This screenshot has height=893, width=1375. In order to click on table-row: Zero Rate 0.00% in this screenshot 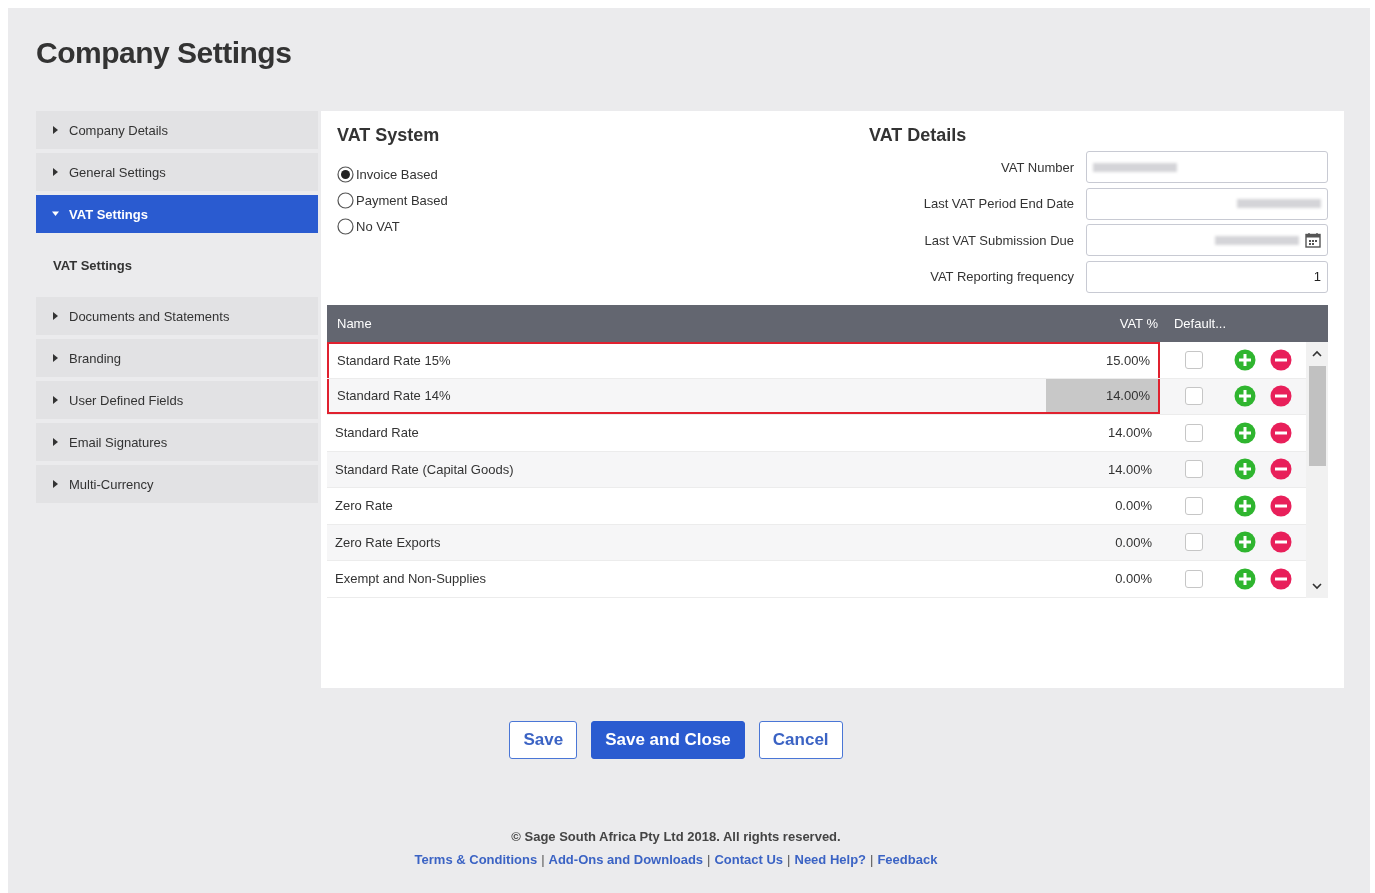, I will do `click(816, 506)`.